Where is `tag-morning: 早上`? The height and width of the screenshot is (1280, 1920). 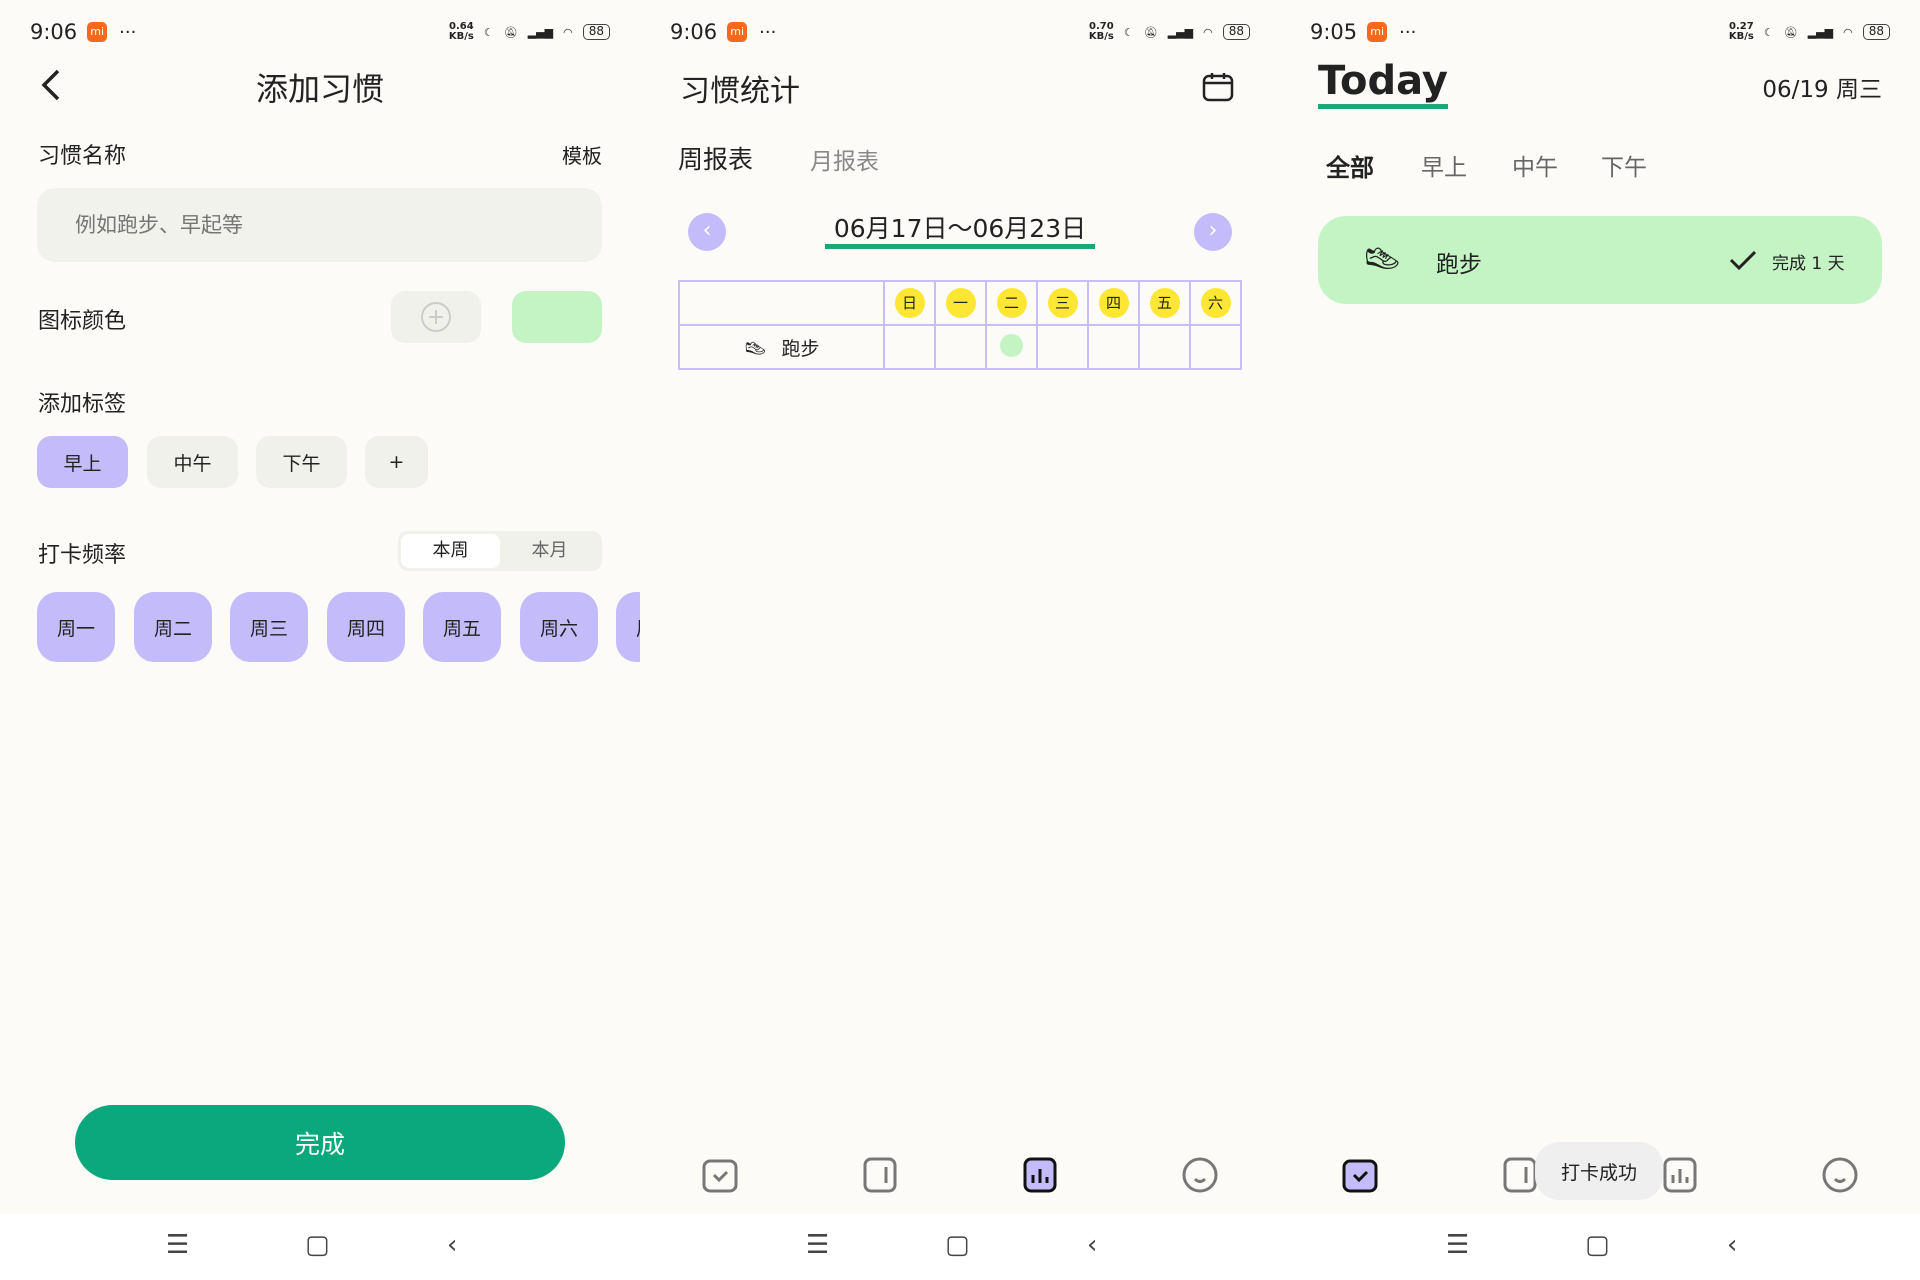 tag-morning: 早上 is located at coordinates (82, 462).